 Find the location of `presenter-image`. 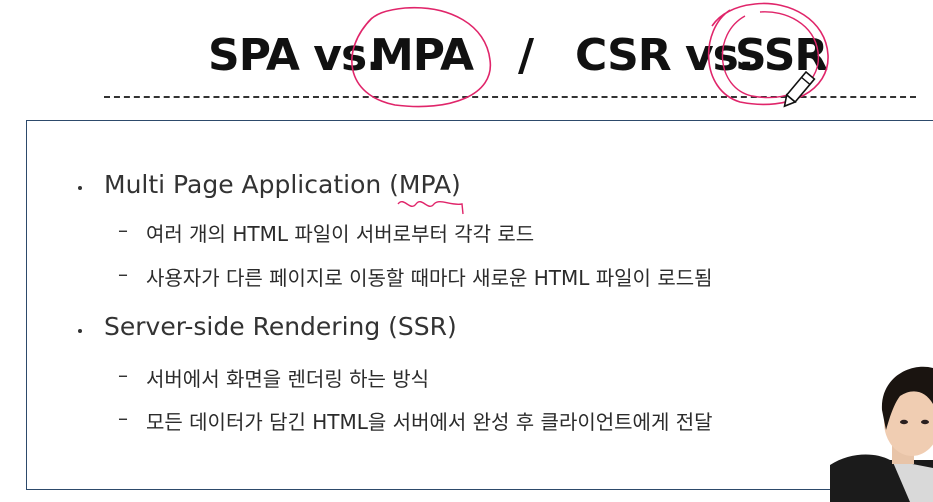

presenter-image is located at coordinates (881, 434).